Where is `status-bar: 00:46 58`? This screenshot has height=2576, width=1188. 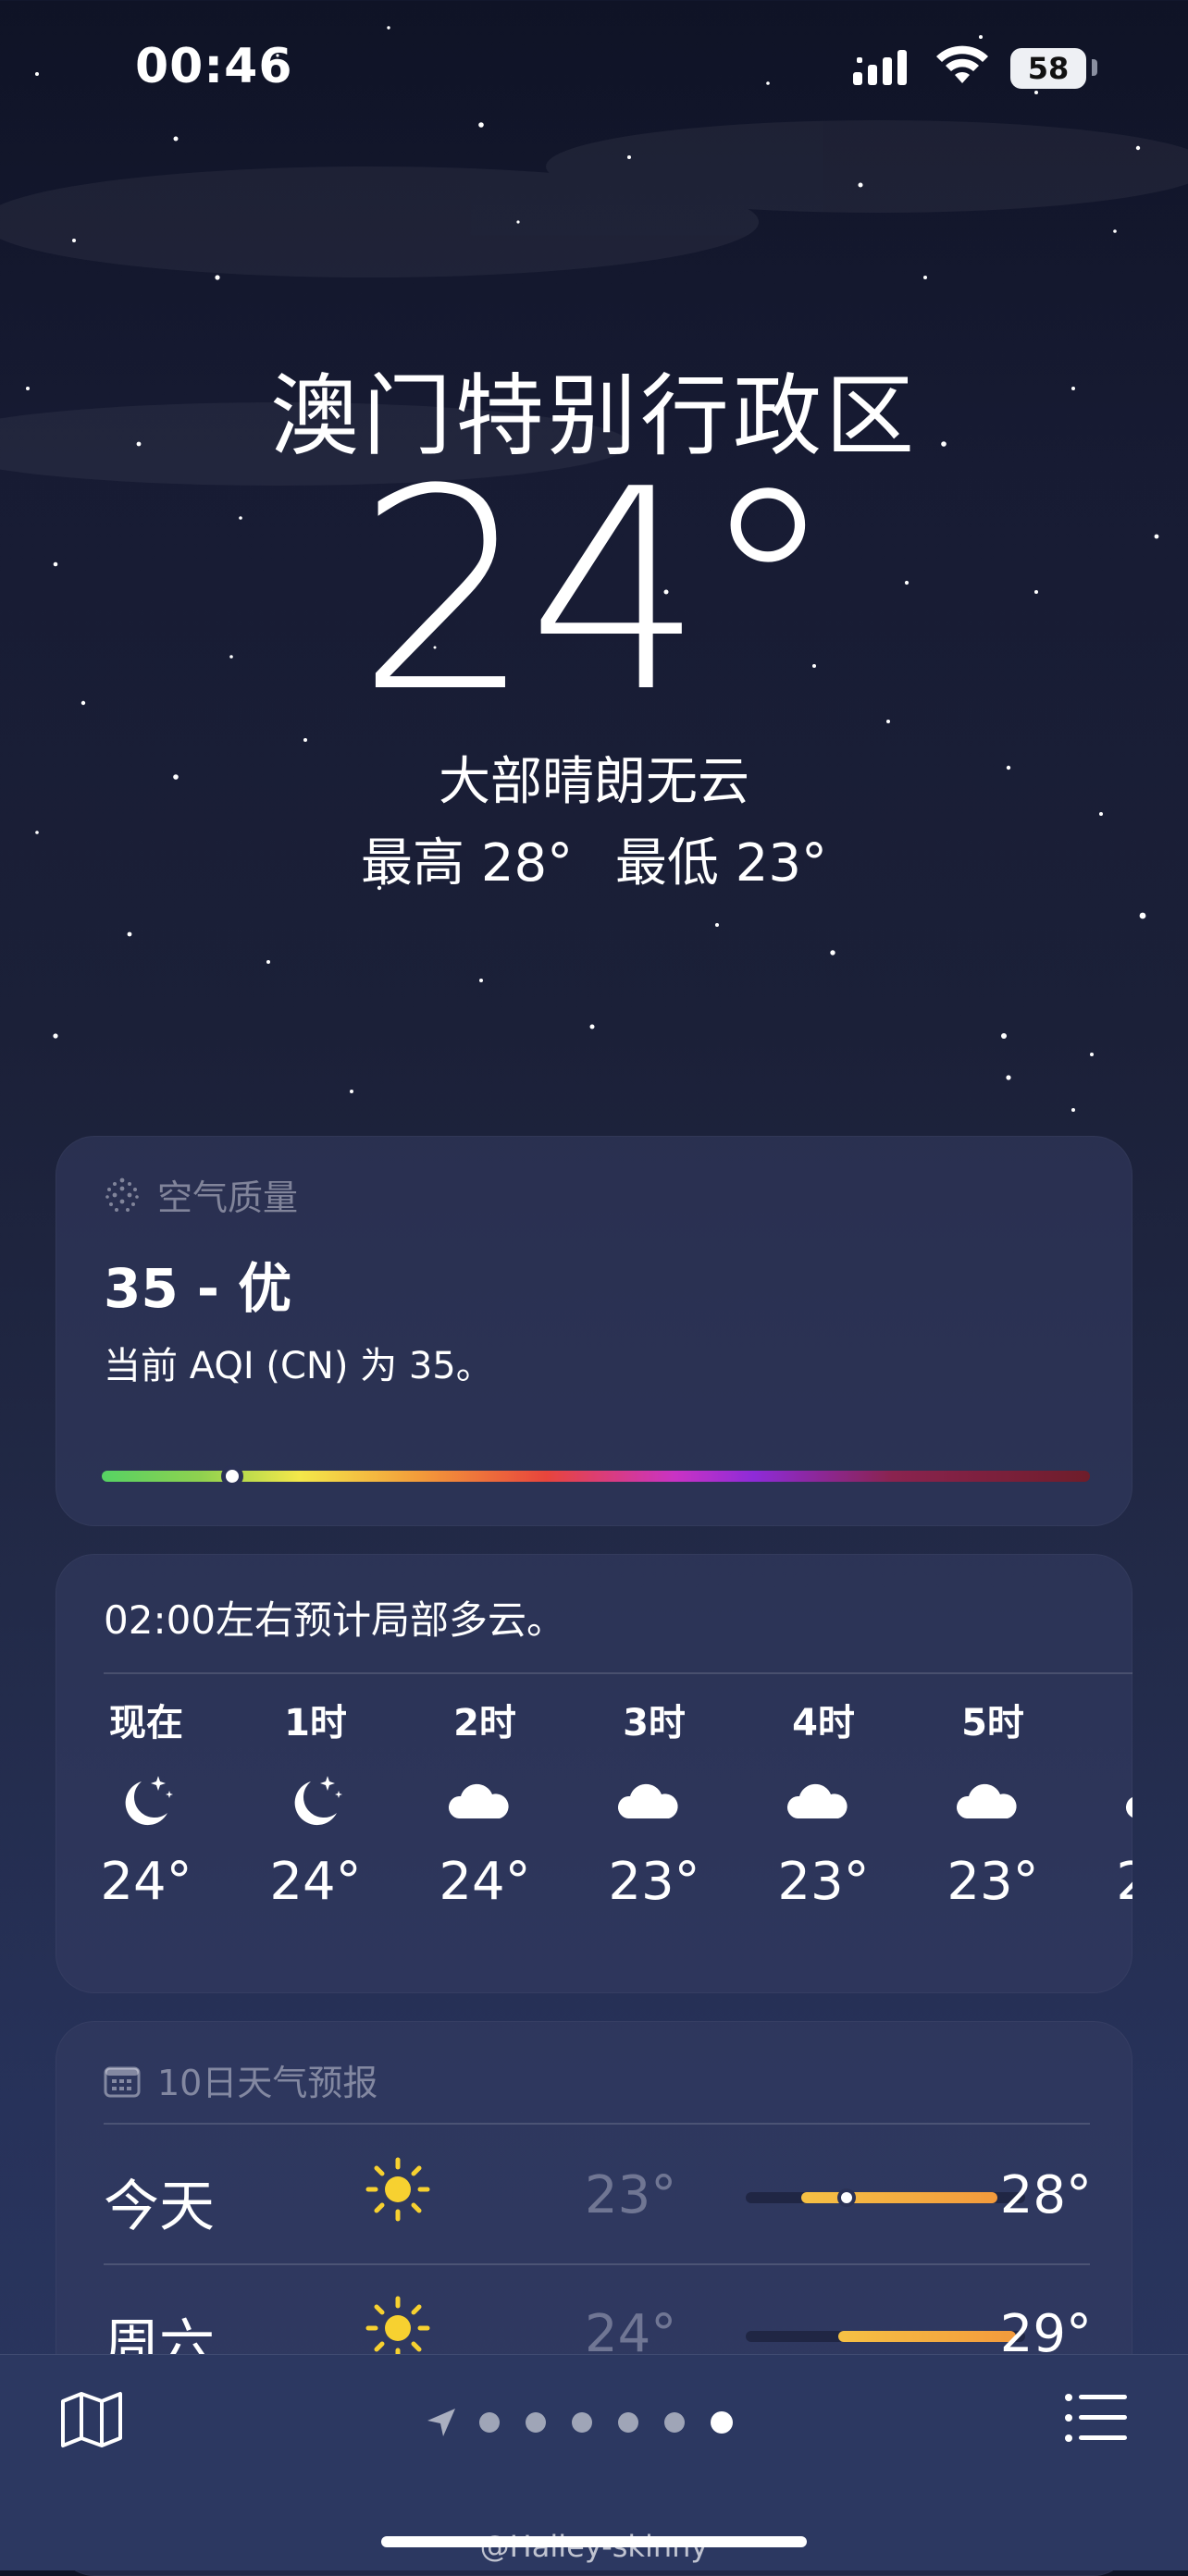
status-bar: 00:46 58 is located at coordinates (594, 69).